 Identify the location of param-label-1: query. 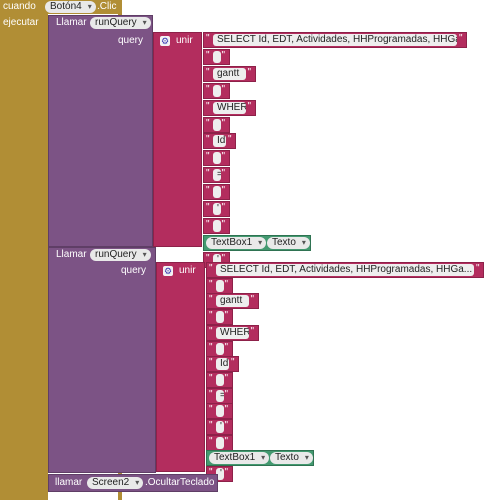
(131, 40).